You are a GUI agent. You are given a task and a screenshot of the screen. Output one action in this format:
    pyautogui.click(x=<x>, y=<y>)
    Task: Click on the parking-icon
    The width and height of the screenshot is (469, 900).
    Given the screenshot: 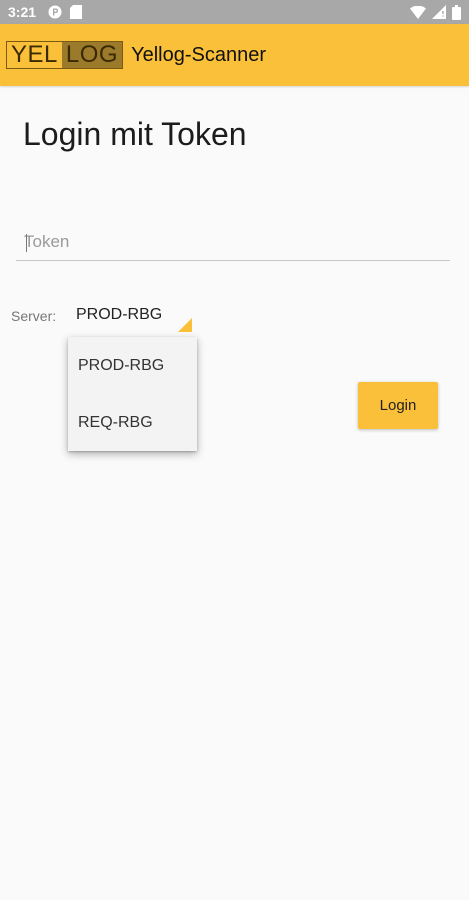 What is the action you would take?
    pyautogui.click(x=55, y=12)
    